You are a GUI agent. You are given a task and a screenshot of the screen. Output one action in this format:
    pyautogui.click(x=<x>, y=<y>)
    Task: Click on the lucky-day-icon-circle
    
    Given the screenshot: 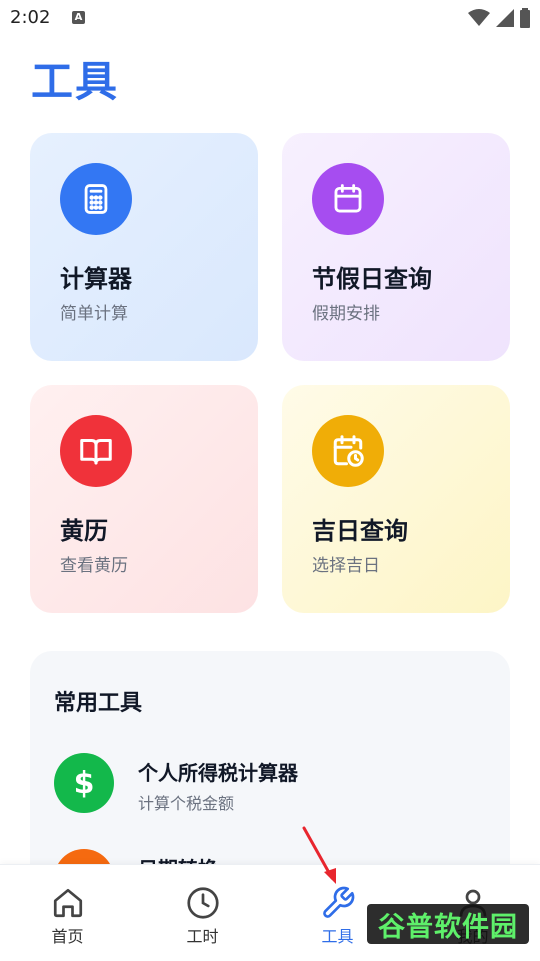 What is the action you would take?
    pyautogui.click(x=348, y=451)
    